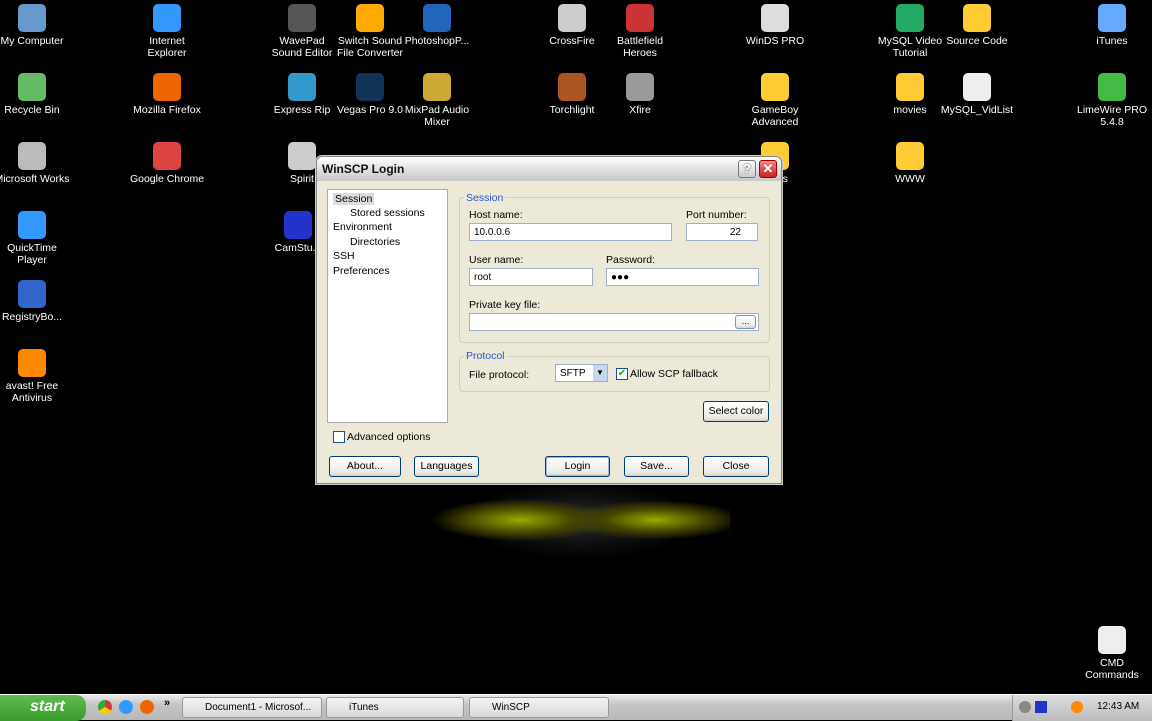 Image resolution: width=1152 pixels, height=721 pixels. I want to click on chevron-down-icon: ▼, so click(600, 373).